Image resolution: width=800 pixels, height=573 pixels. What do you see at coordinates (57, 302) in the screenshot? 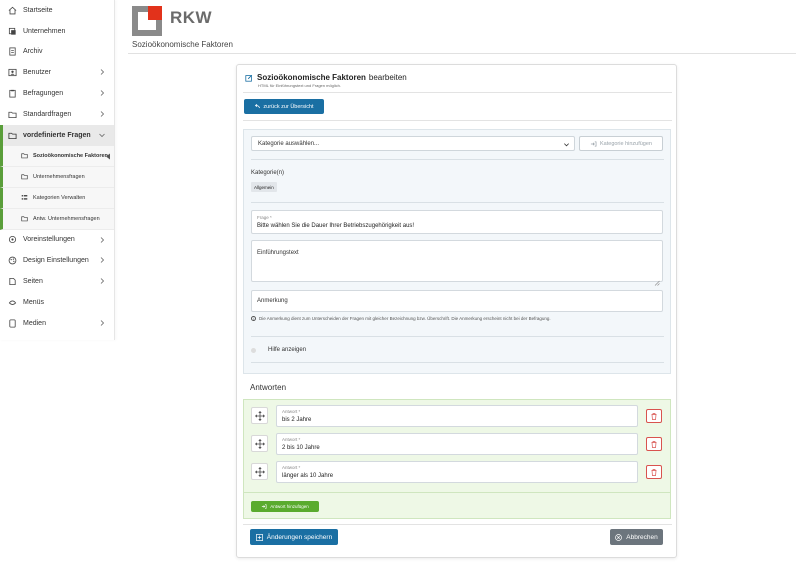
I see `sidebar-item-menus: Menüs` at bounding box center [57, 302].